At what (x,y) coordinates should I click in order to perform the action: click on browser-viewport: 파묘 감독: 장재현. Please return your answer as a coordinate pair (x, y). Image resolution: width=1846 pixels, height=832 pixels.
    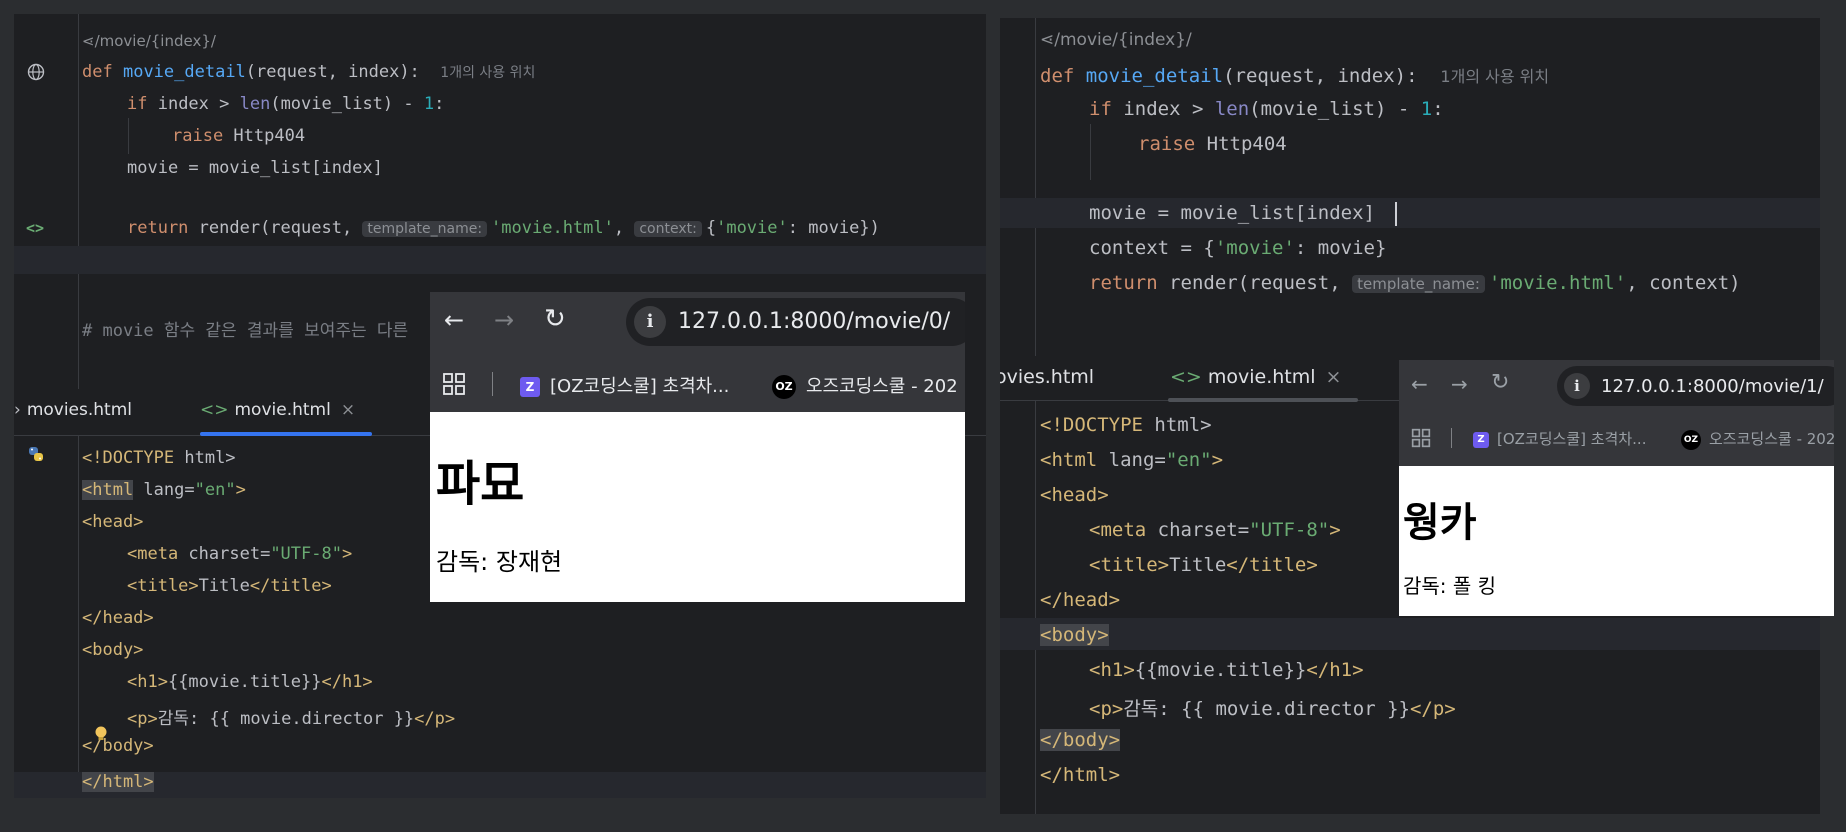
    Looking at the image, I should click on (697, 507).